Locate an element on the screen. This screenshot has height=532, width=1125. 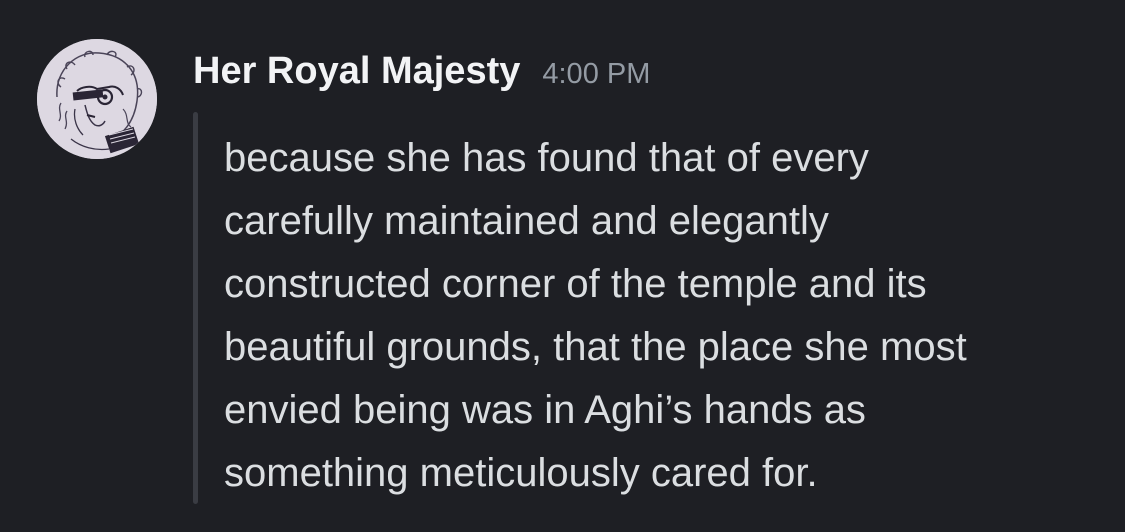
quote-line: something meticulously cared for. is located at coordinates (521, 473).